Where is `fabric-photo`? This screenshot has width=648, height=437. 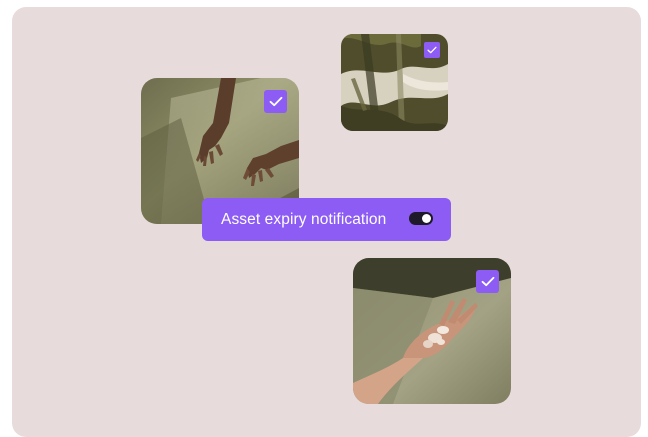 fabric-photo is located at coordinates (394, 82).